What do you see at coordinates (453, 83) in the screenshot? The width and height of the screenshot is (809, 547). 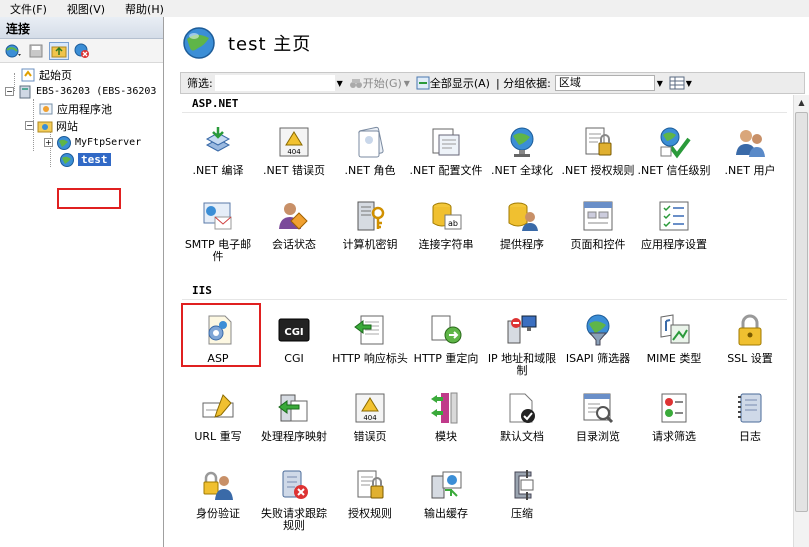 I see `show-all-button: 全部显示(A)` at bounding box center [453, 83].